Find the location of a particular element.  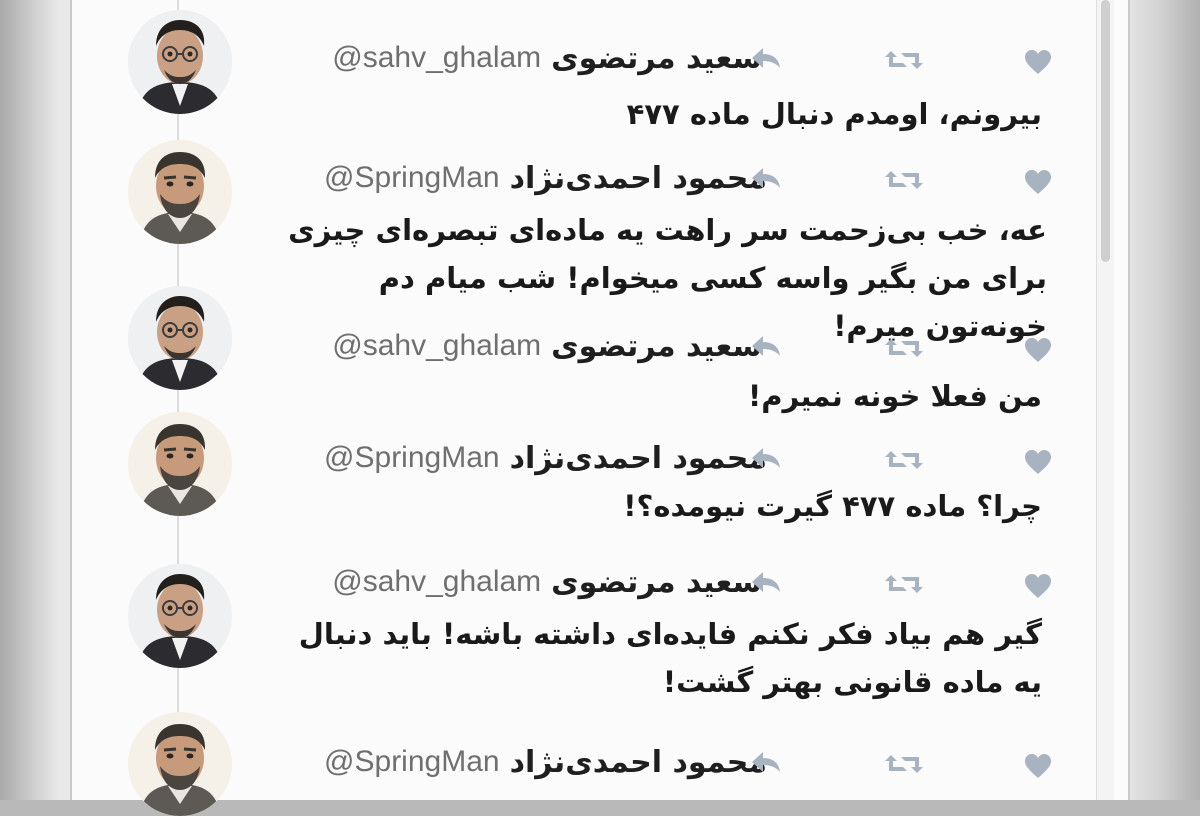

scroll-thumb is located at coordinates (1105, 131).